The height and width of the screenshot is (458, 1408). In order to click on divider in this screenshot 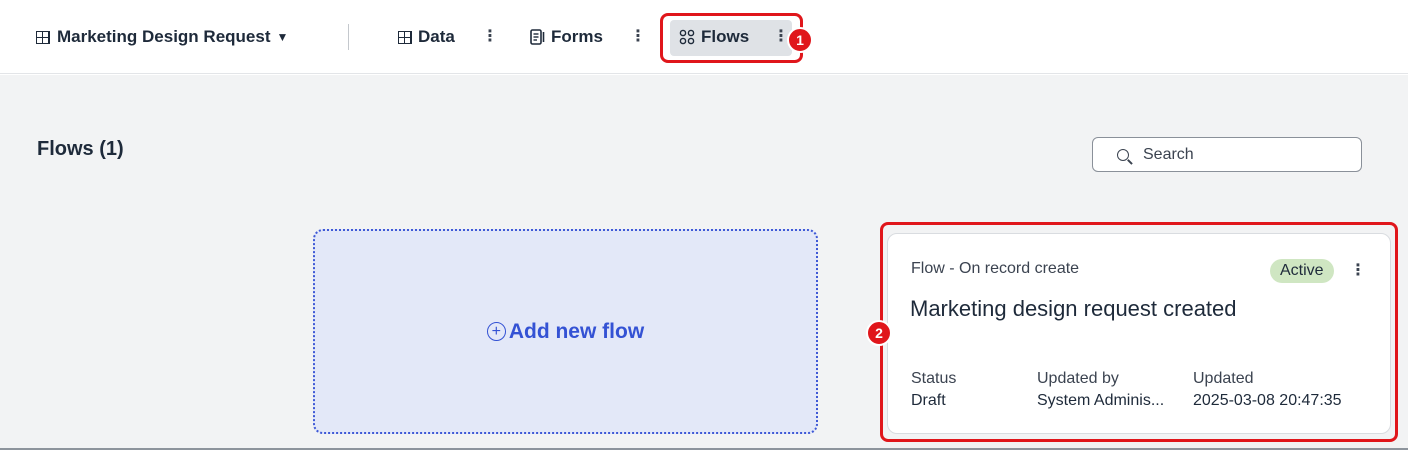, I will do `click(348, 37)`.